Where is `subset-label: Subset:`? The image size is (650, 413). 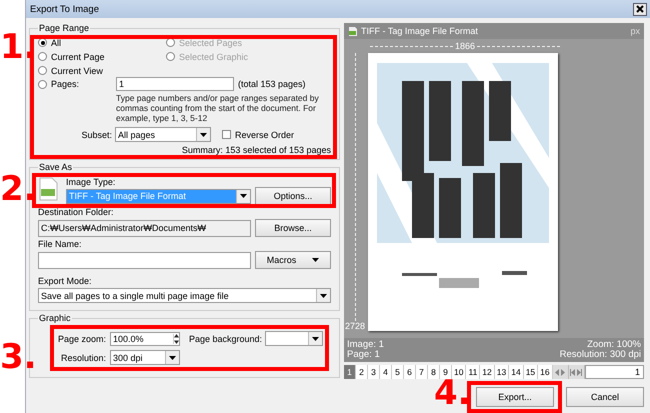
subset-label: Subset: is located at coordinates (96, 135).